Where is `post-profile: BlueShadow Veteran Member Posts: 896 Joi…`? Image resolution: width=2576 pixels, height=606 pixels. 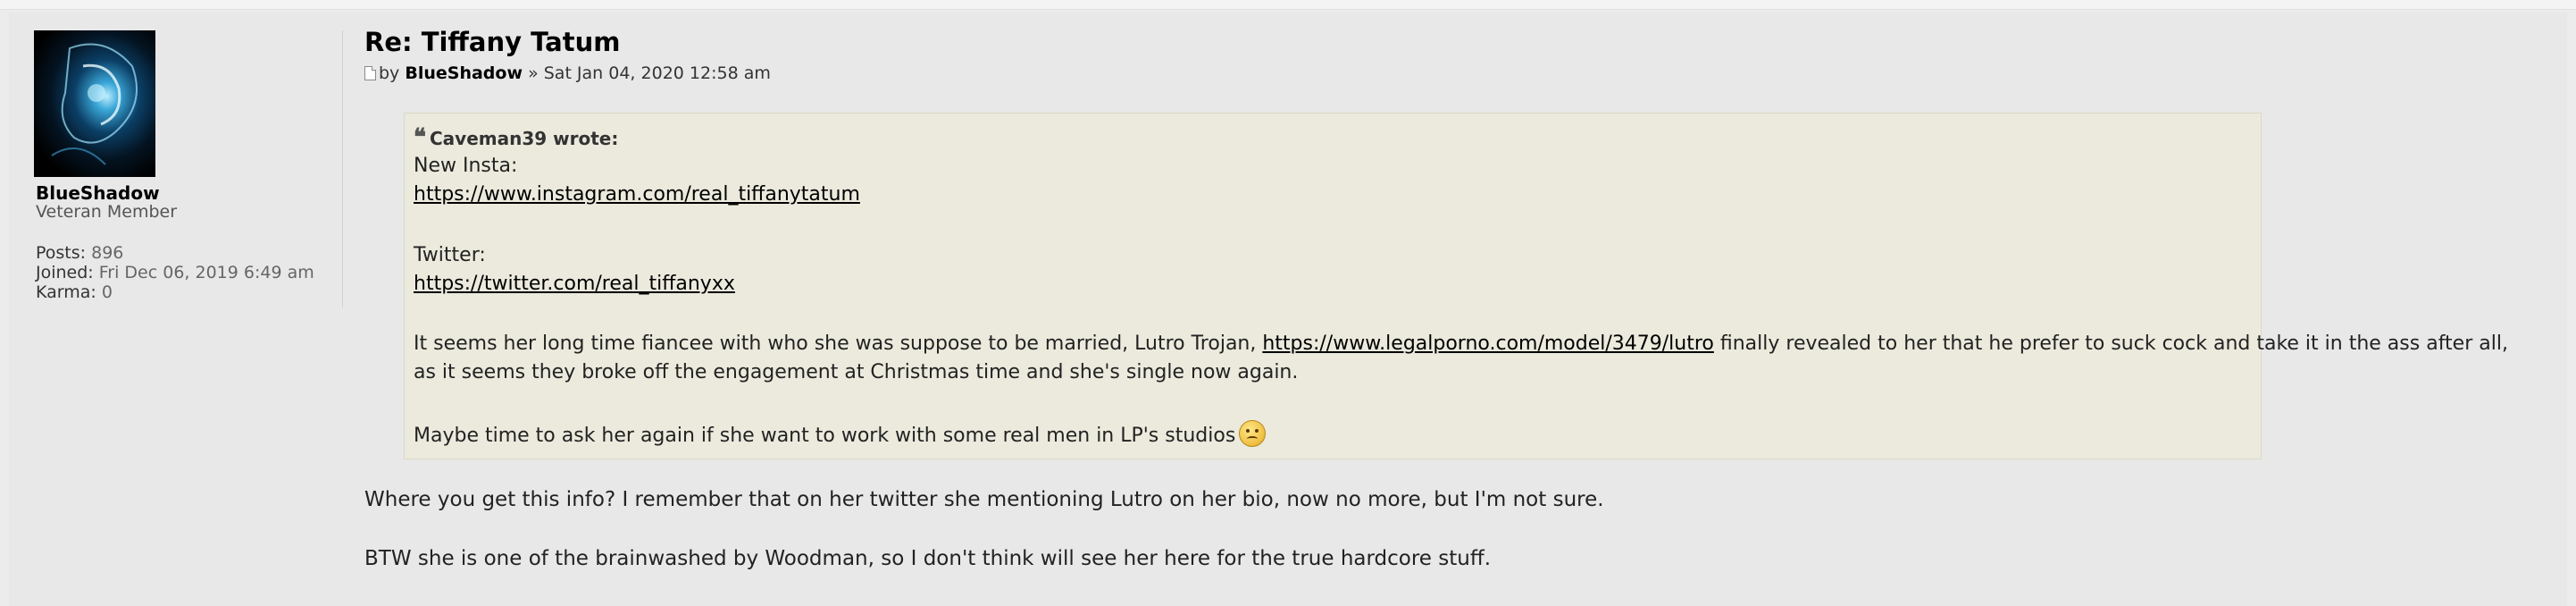 post-profile: BlueShadow Veteran Member Posts: 896 Joi… is located at coordinates (189, 168).